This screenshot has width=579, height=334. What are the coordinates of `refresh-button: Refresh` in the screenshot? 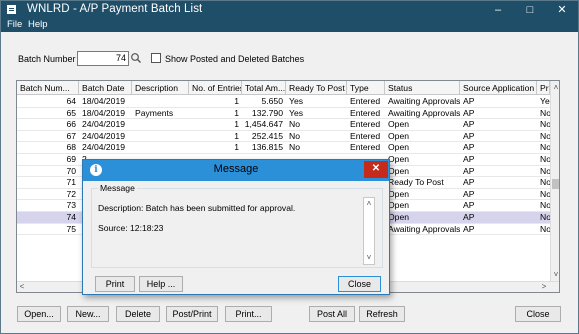 It's located at (382, 314).